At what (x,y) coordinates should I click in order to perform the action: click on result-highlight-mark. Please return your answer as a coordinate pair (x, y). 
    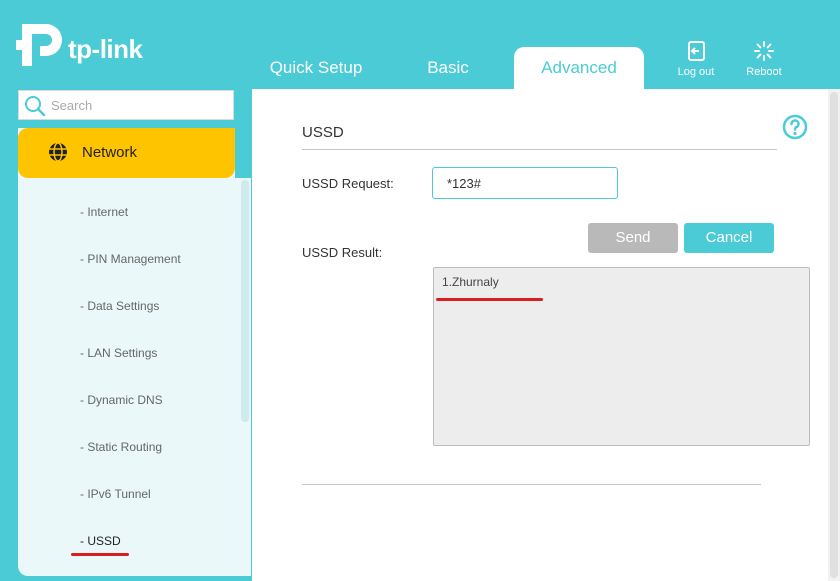
    Looking at the image, I should click on (489, 299).